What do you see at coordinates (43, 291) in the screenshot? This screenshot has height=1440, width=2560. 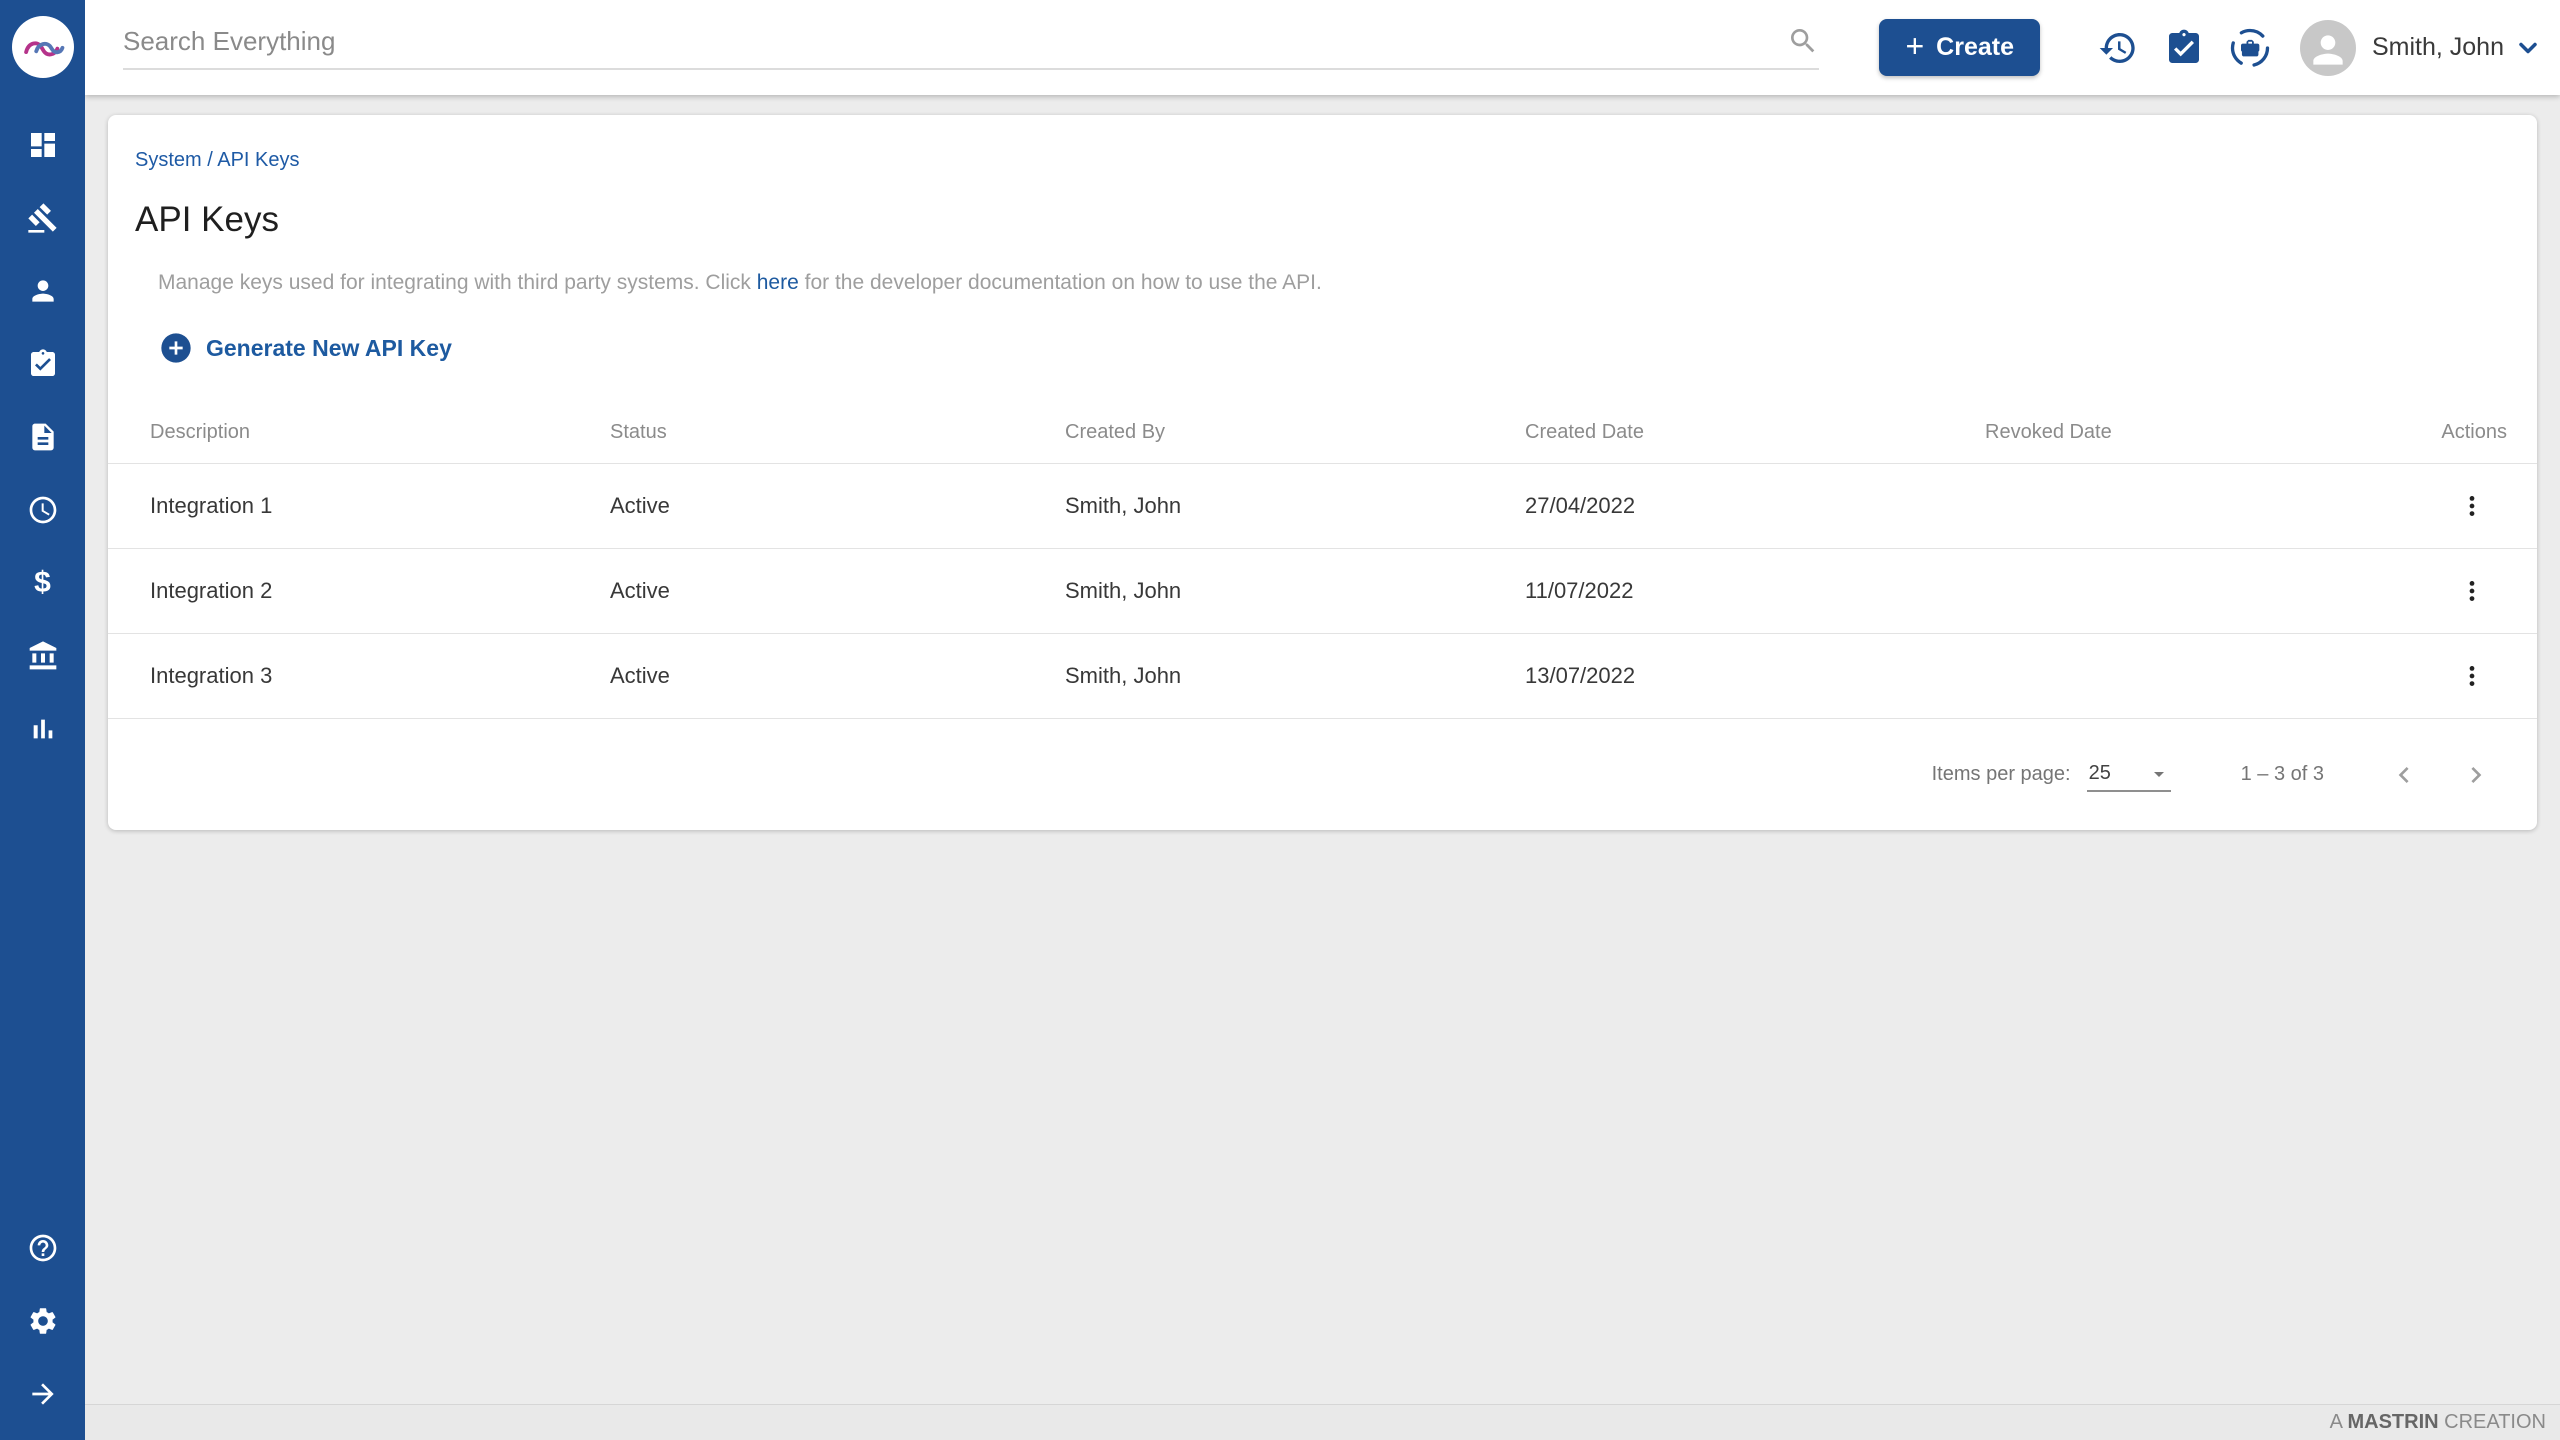 I see `person-icon` at bounding box center [43, 291].